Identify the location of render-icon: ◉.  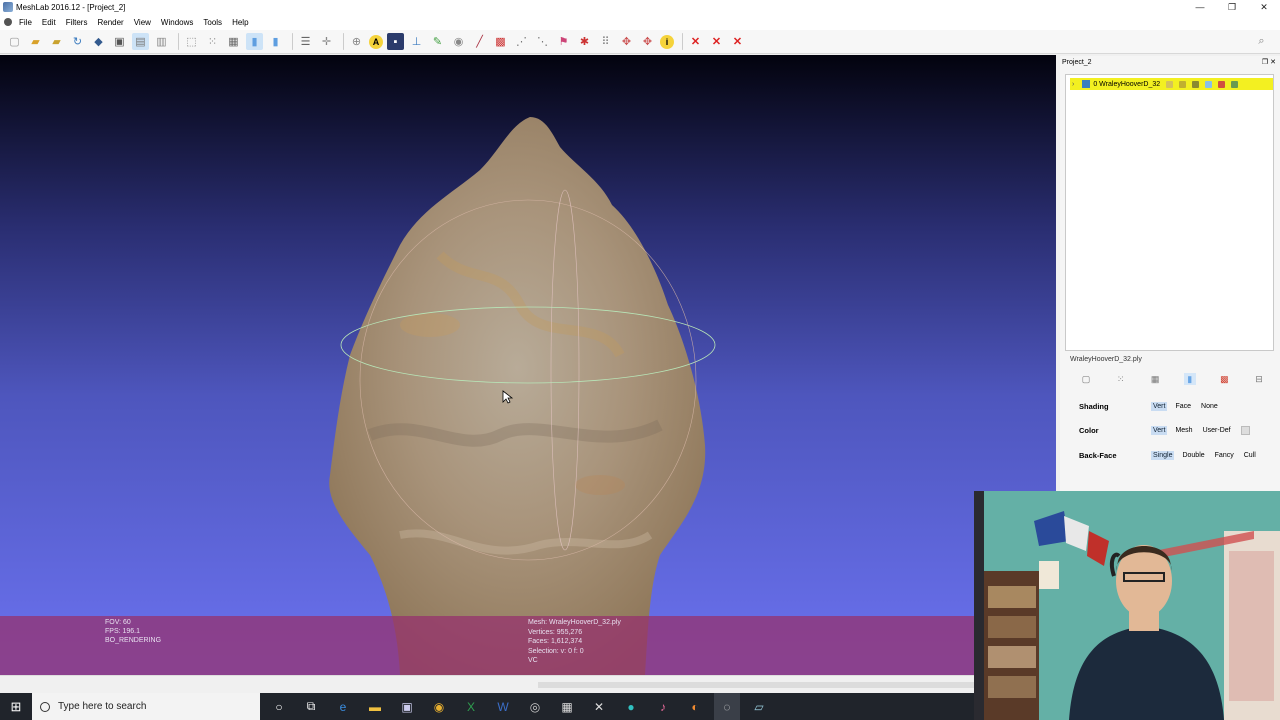
(458, 41).